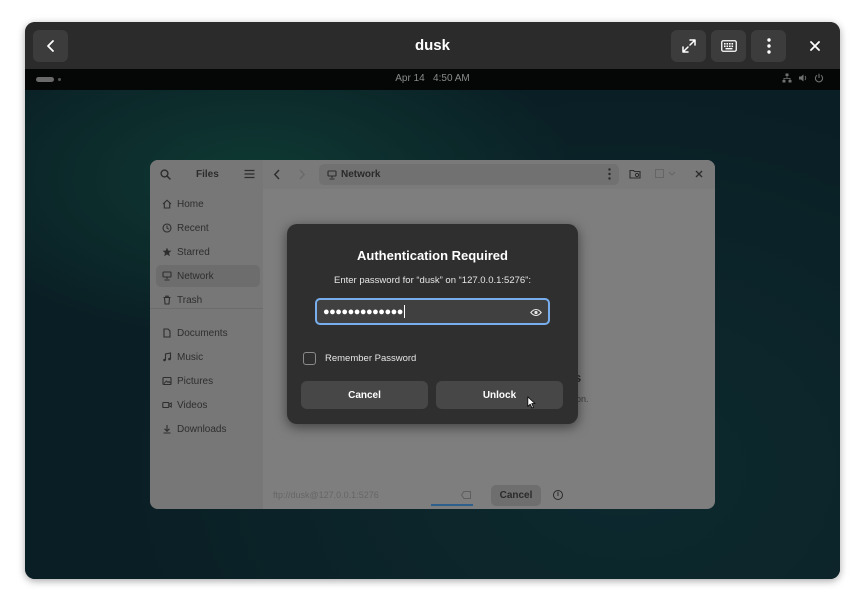 This screenshot has width=865, height=607. I want to click on sidebar-item-label: Trash, so click(190, 300).